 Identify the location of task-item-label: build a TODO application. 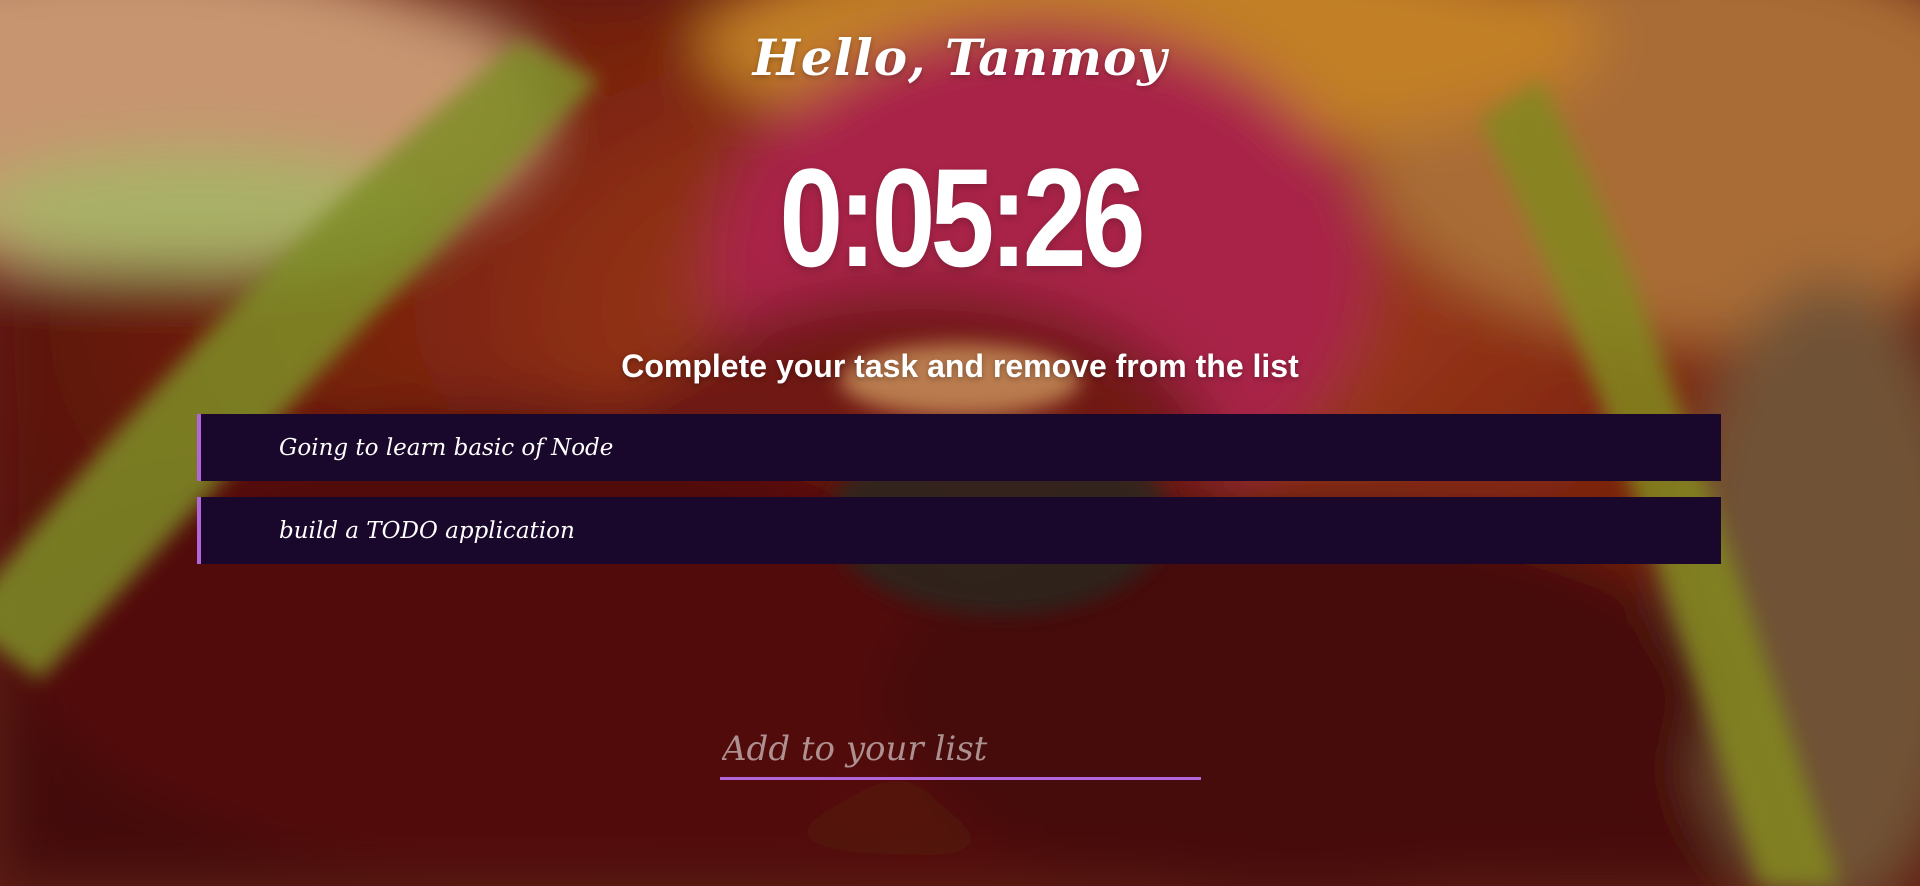
(427, 530).